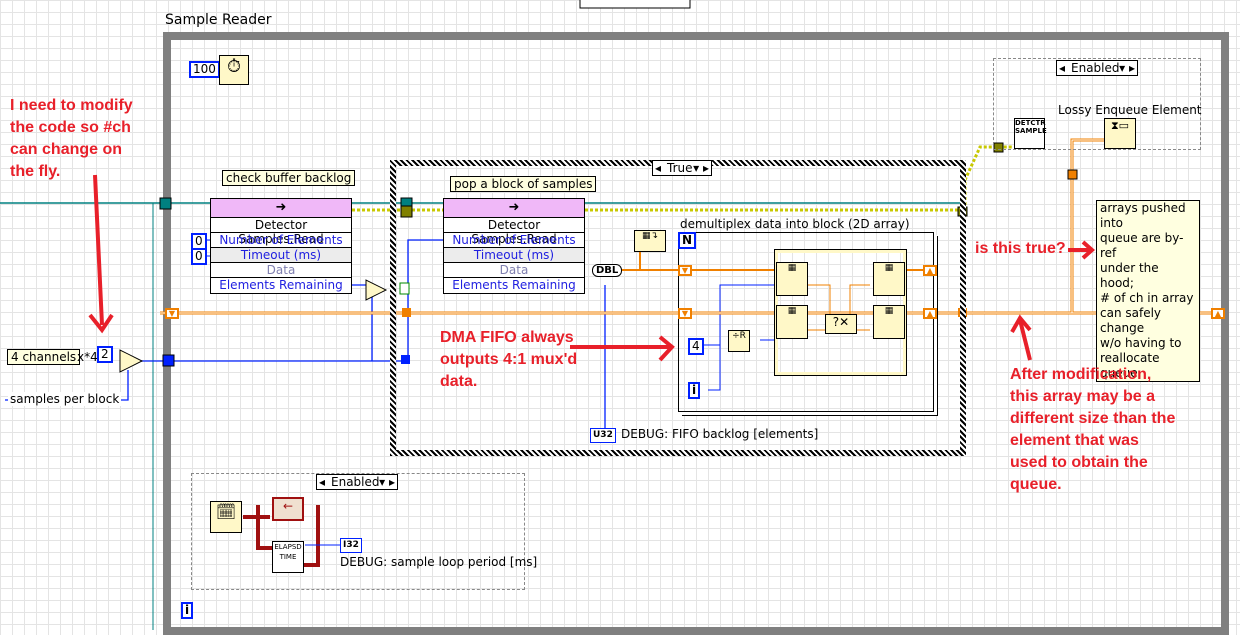  I want to click on lossy-enqueue-icon: ⧗▭, so click(1120, 133).